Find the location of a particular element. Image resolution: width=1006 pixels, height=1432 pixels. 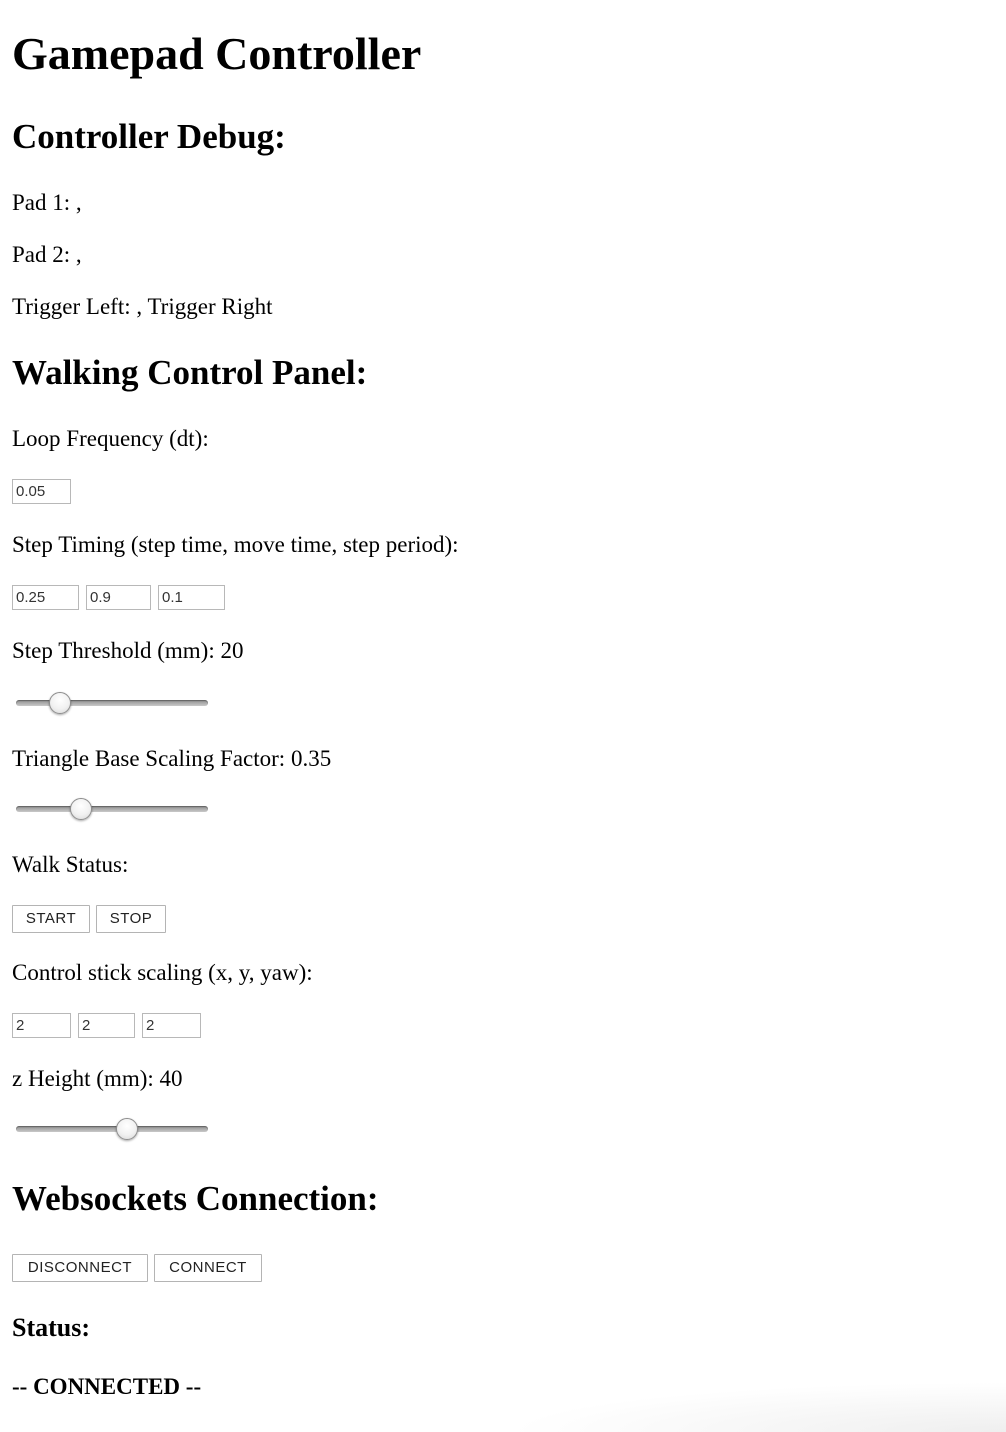

start-button: START is located at coordinates (51, 919).